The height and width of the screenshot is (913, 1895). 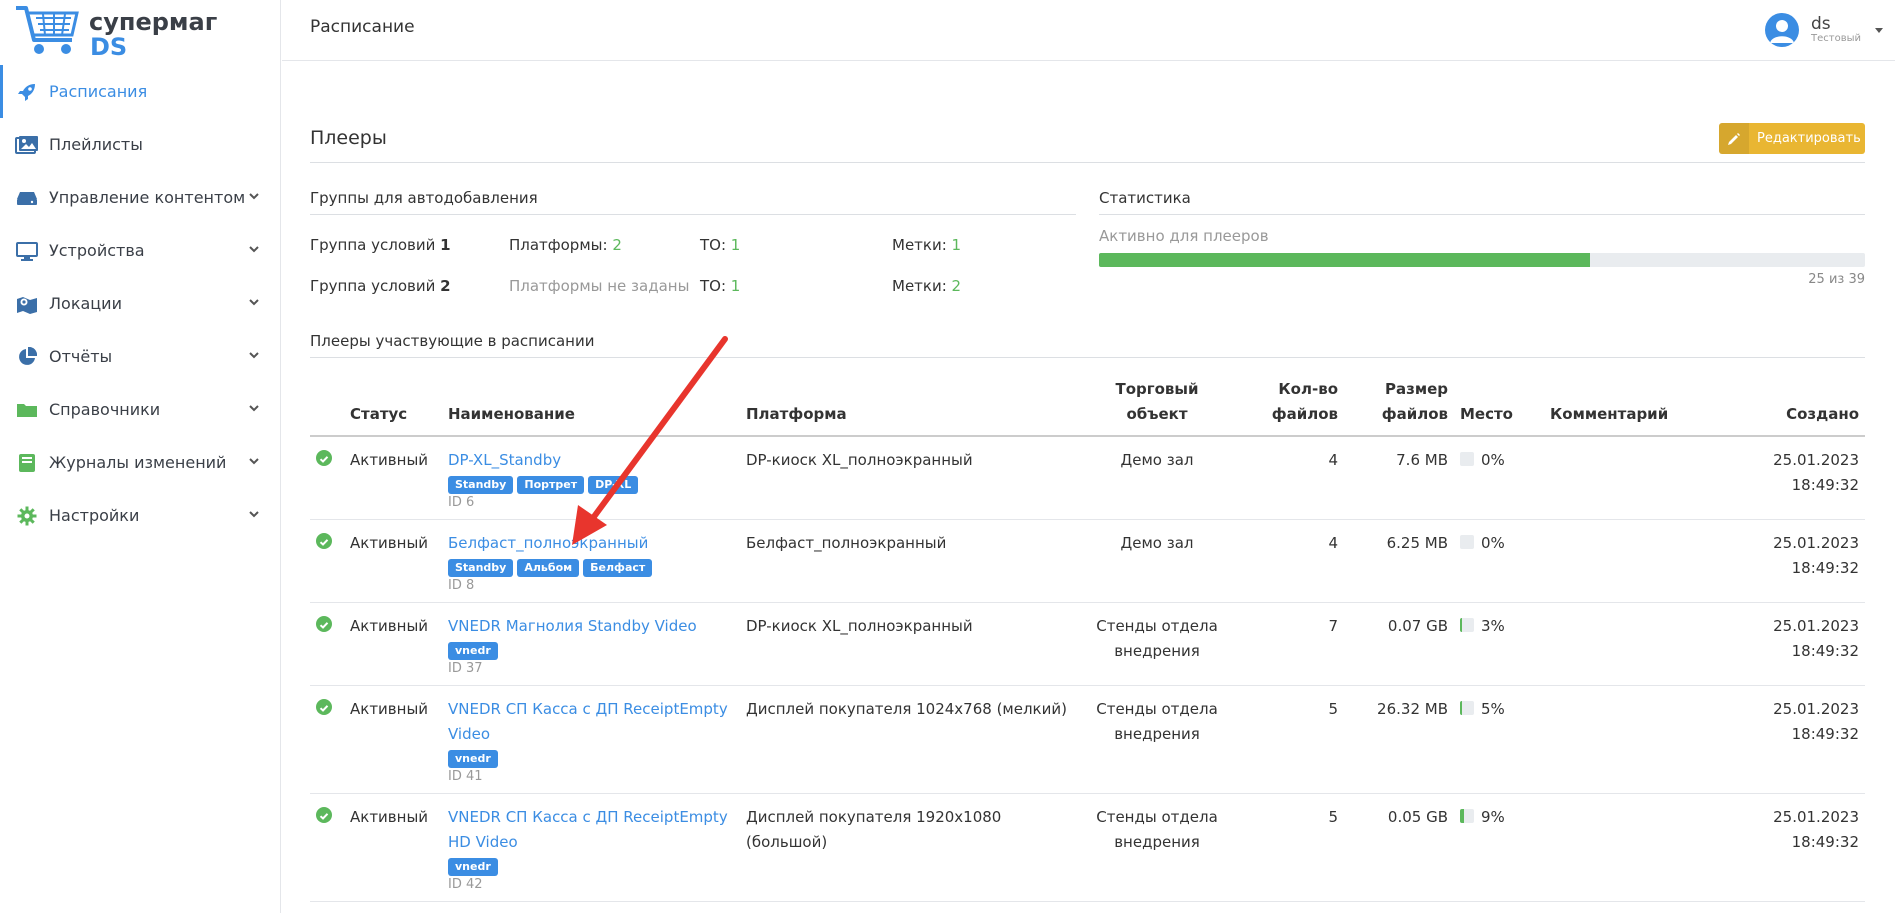 What do you see at coordinates (1499, 847) in the screenshot?
I see `place-cell: 9%` at bounding box center [1499, 847].